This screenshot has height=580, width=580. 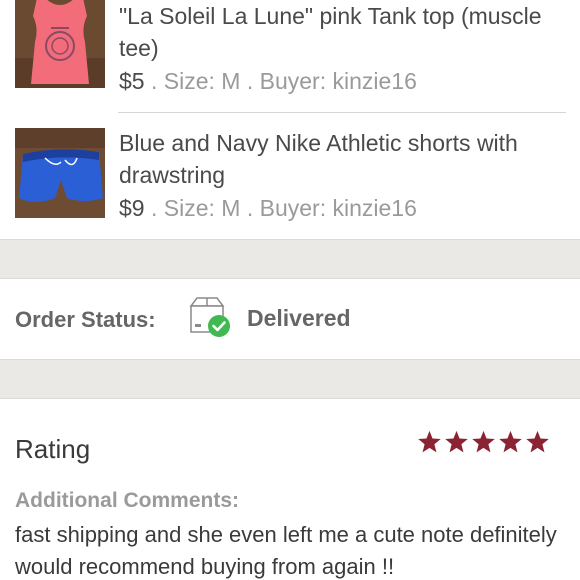 I want to click on order-status-label: Order Status:, so click(x=85, y=319).